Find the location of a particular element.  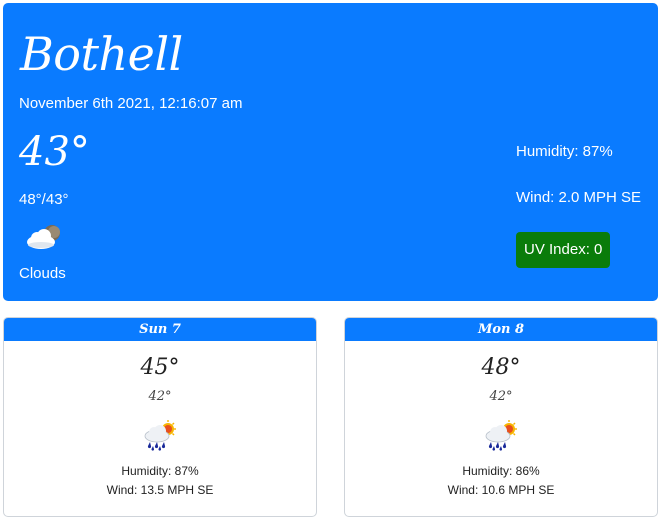

current-wind: Wind: 2.0 MPH SE is located at coordinates (579, 197).